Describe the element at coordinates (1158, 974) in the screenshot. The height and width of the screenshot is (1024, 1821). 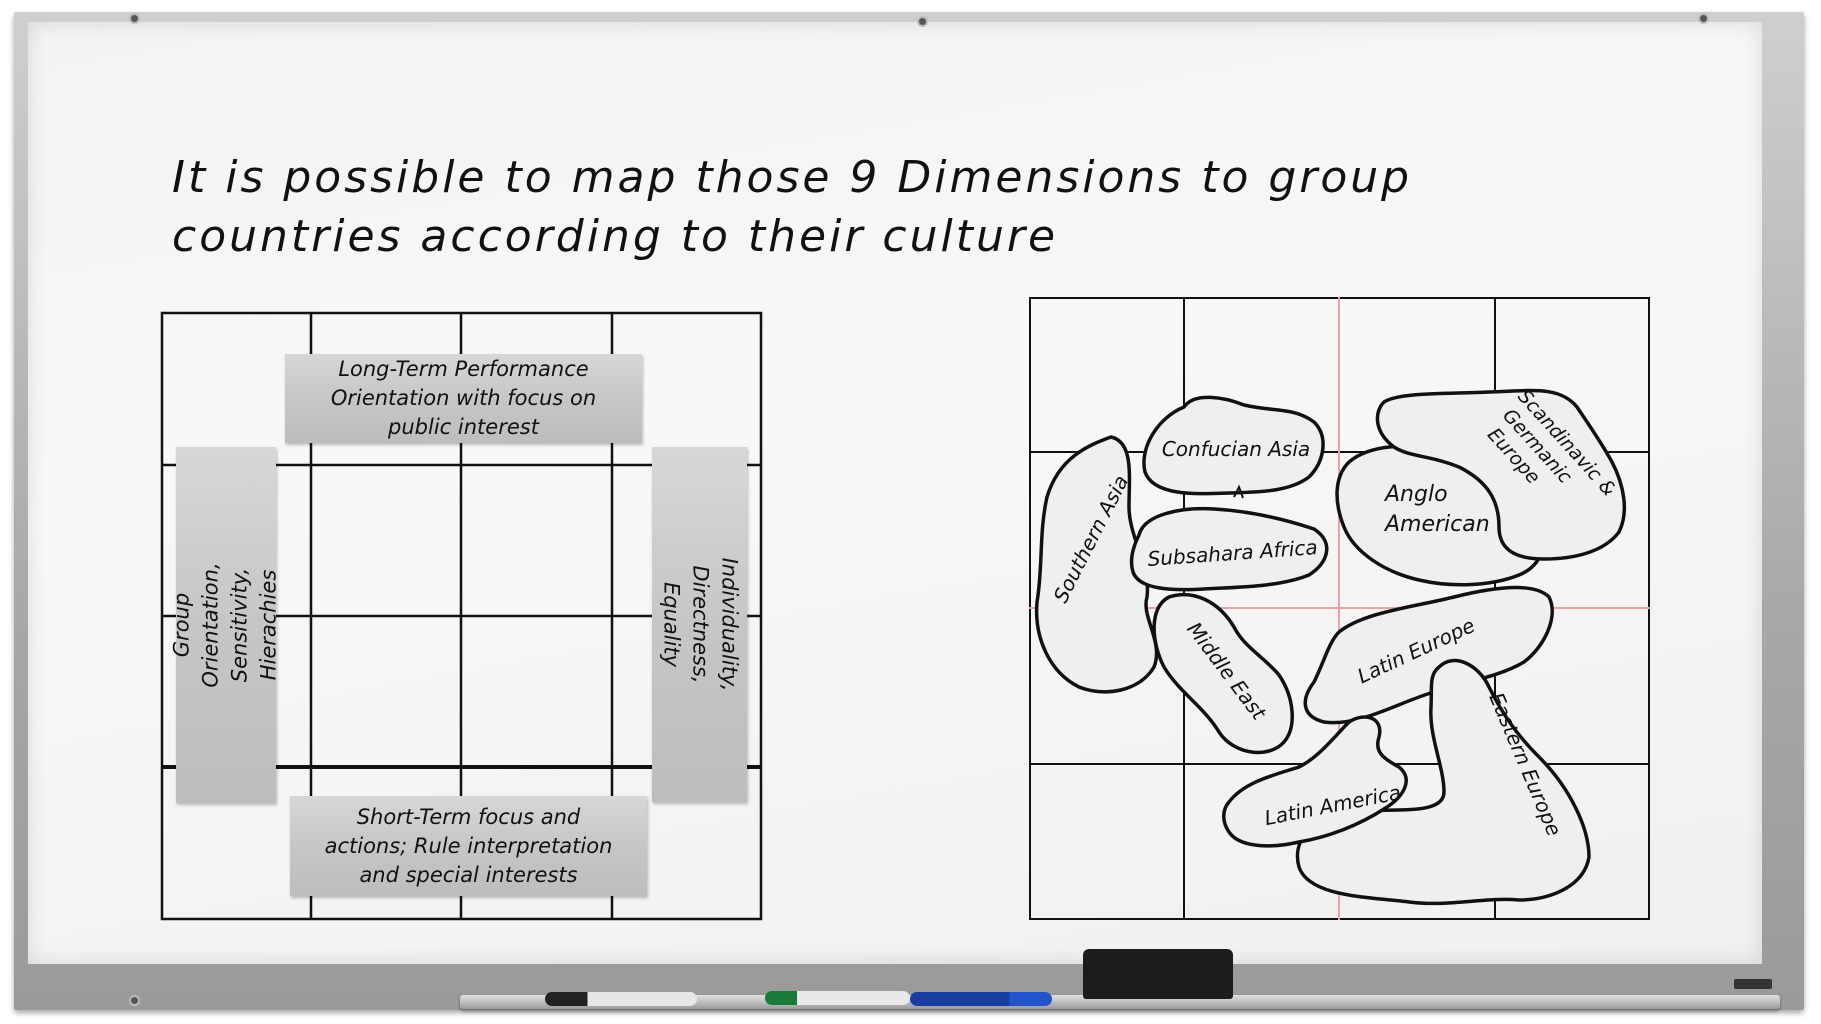
I see `eraser` at that location.